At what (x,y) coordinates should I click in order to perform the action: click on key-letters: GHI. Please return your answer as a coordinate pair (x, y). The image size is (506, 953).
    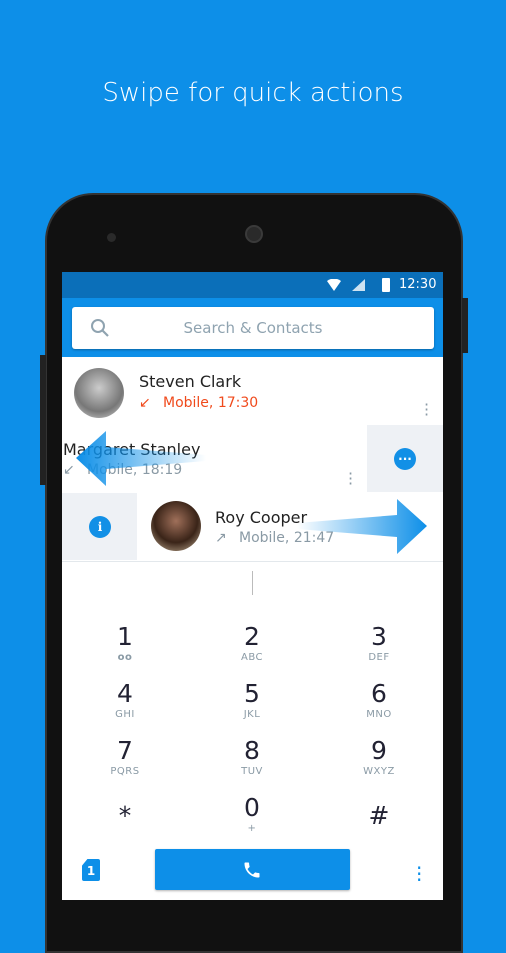
    Looking at the image, I should click on (125, 714).